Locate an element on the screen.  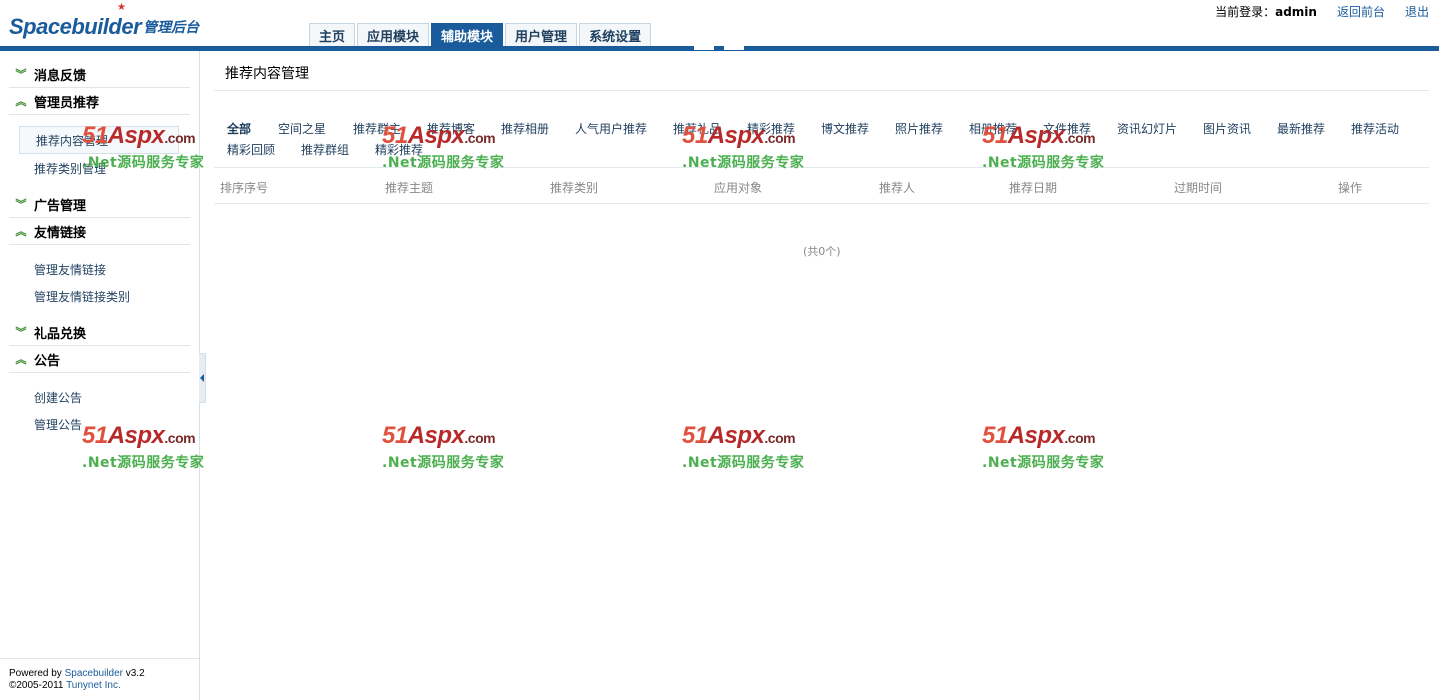
page-title: 推荐内容管理 is located at coordinates (267, 74).